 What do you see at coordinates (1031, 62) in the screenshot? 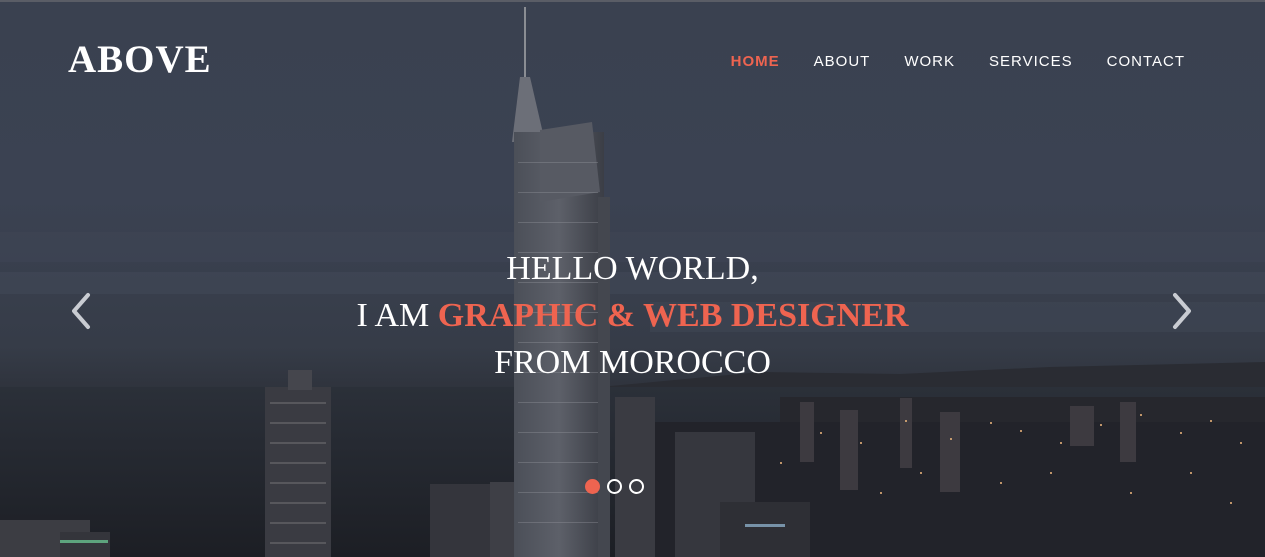
I see `nav-item-services: SERVICES` at bounding box center [1031, 62].